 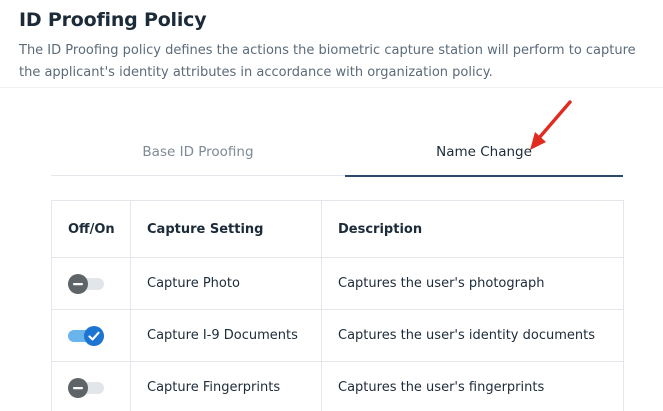 What do you see at coordinates (113, 20) in the screenshot?
I see `page-title: ID Proofing Policy` at bounding box center [113, 20].